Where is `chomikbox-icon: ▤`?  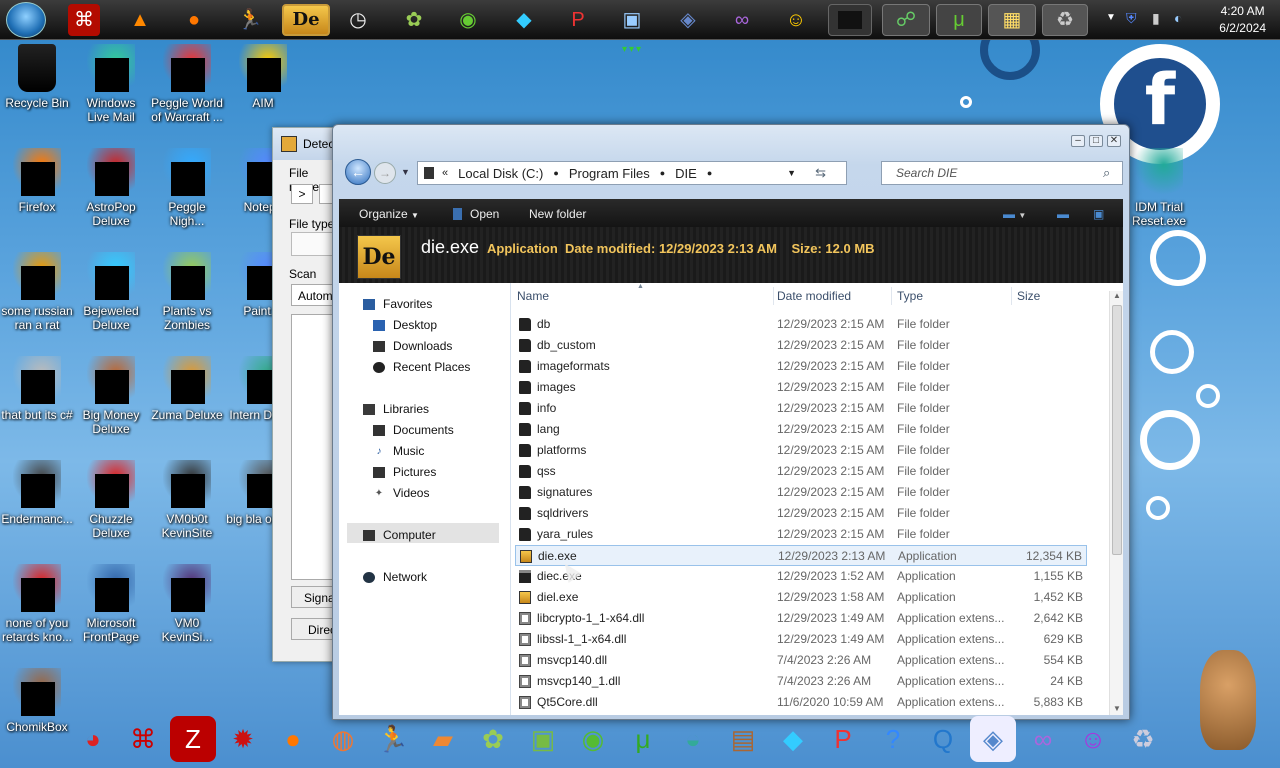 chomikbox-icon: ▤ is located at coordinates (743, 739).